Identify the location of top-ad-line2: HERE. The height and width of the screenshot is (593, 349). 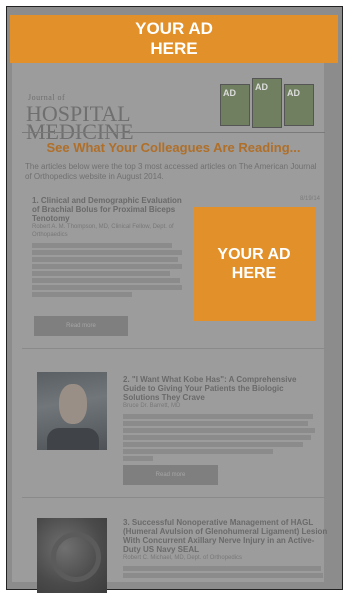
(174, 48).